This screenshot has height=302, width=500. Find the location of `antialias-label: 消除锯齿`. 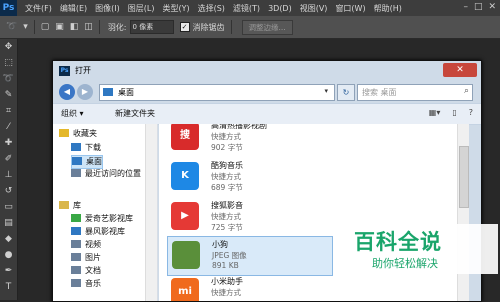

antialias-label: 消除锯齿 is located at coordinates (208, 27).